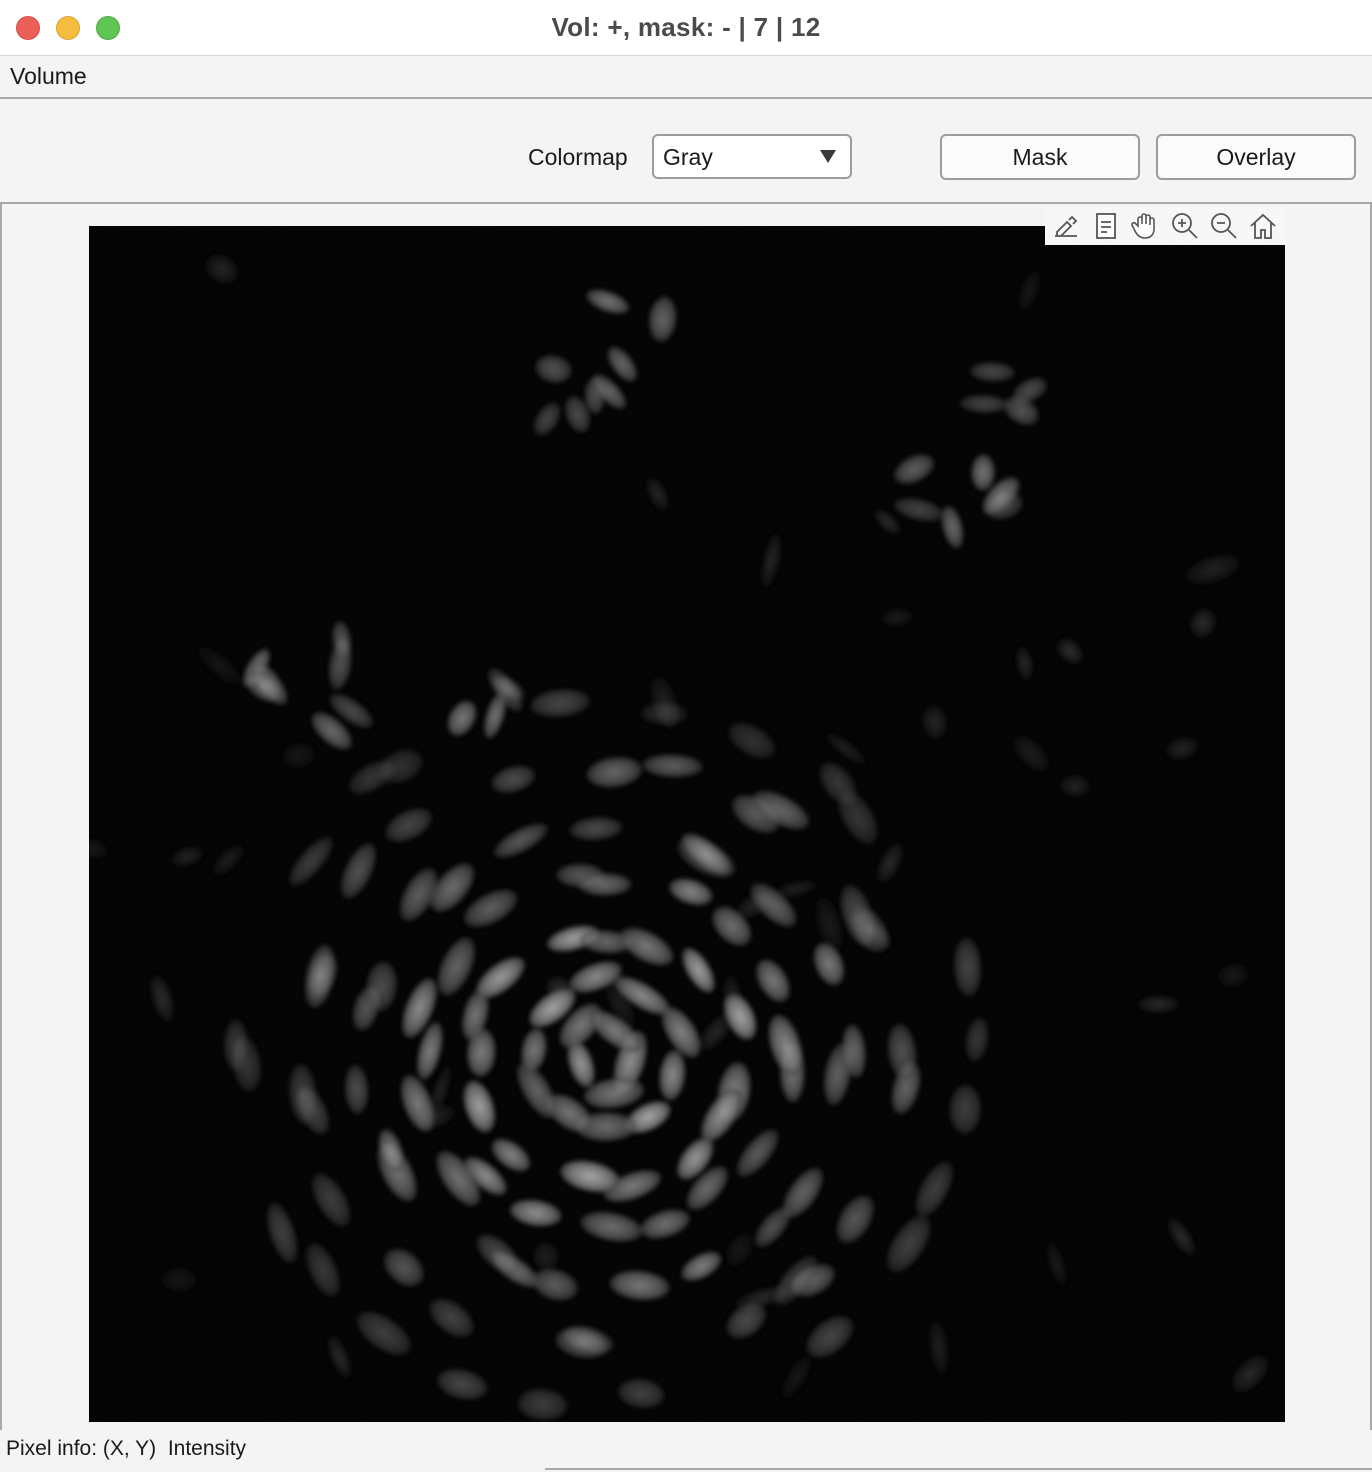  What do you see at coordinates (1185, 226) in the screenshot?
I see `zoom-in-icon` at bounding box center [1185, 226].